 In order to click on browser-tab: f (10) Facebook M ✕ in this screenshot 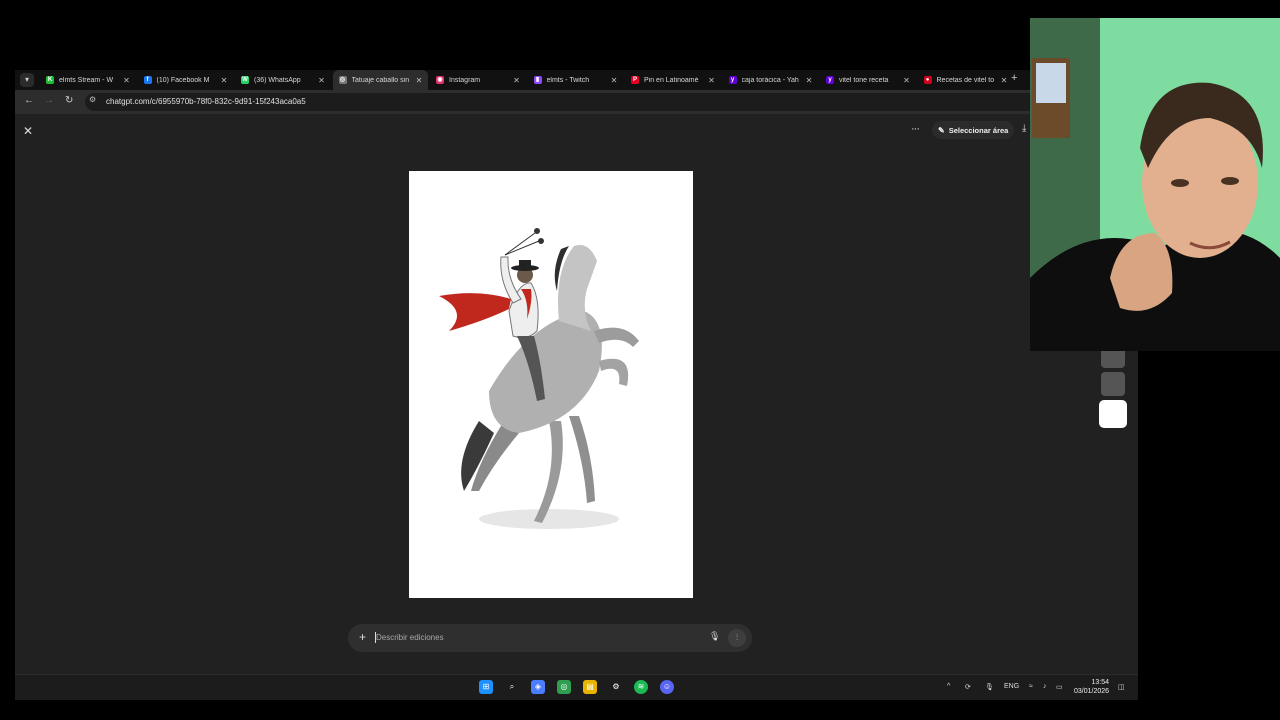, I will do `click(186, 80)`.